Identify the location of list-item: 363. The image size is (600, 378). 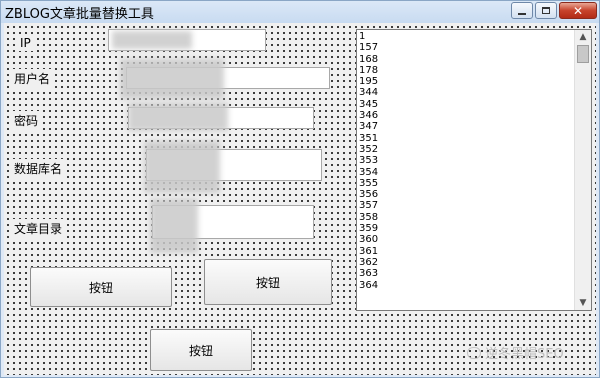
(466, 273).